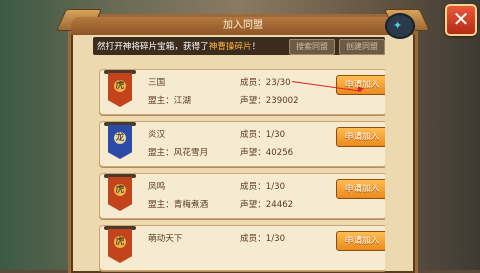  I want to click on alliance-name: 凤鸣, so click(157, 187).